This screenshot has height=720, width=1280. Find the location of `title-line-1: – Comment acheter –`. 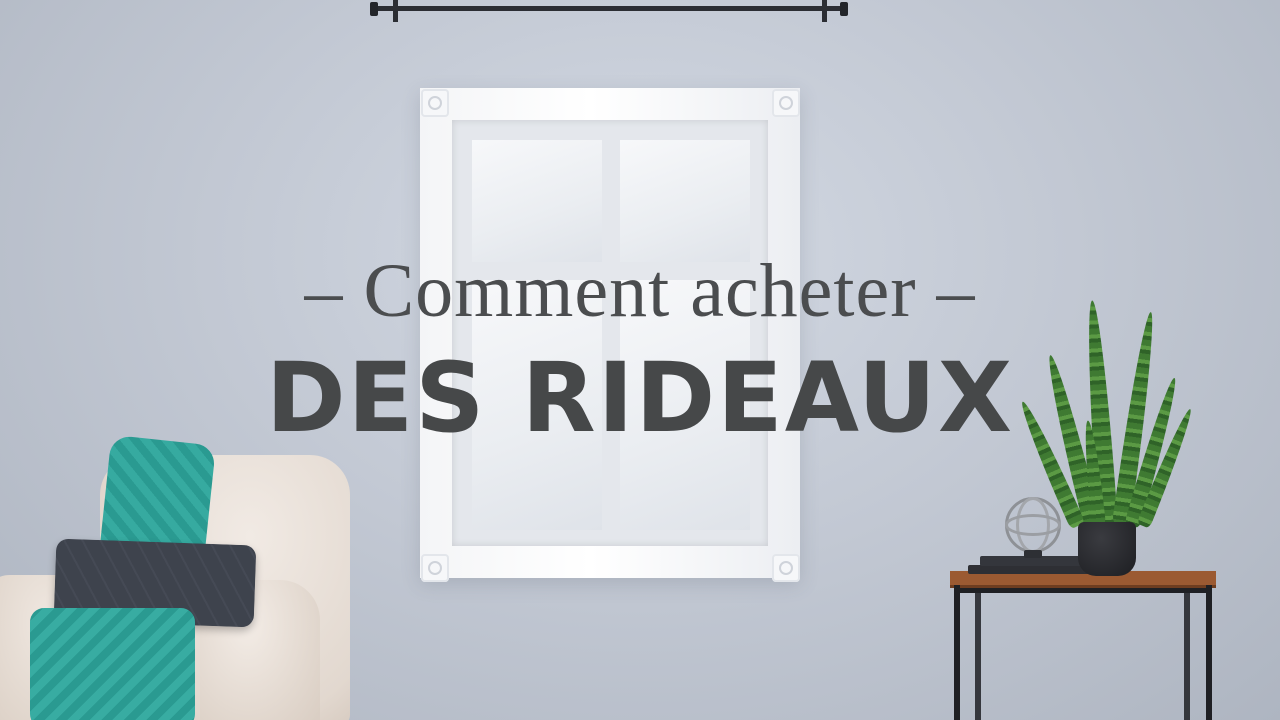

title-line-1: – Comment acheter – is located at coordinates (640, 291).